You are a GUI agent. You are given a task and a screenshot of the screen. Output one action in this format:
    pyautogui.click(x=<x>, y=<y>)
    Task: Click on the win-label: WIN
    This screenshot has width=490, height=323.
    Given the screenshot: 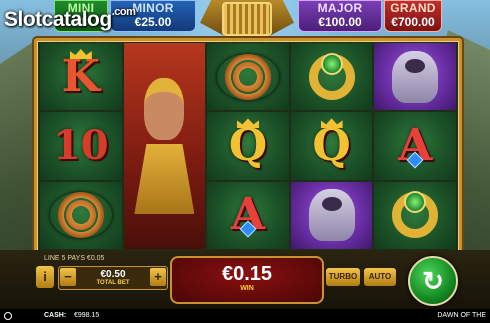 What is the action you would take?
    pyautogui.click(x=247, y=288)
    